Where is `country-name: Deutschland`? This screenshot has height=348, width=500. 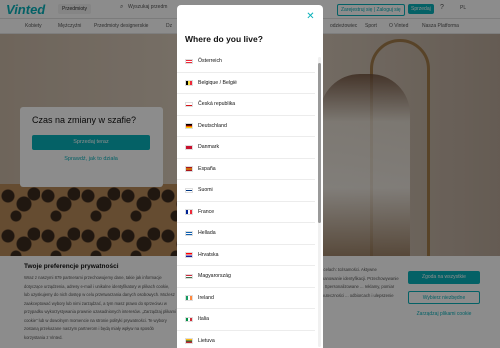 country-name: Deutschland is located at coordinates (212, 125).